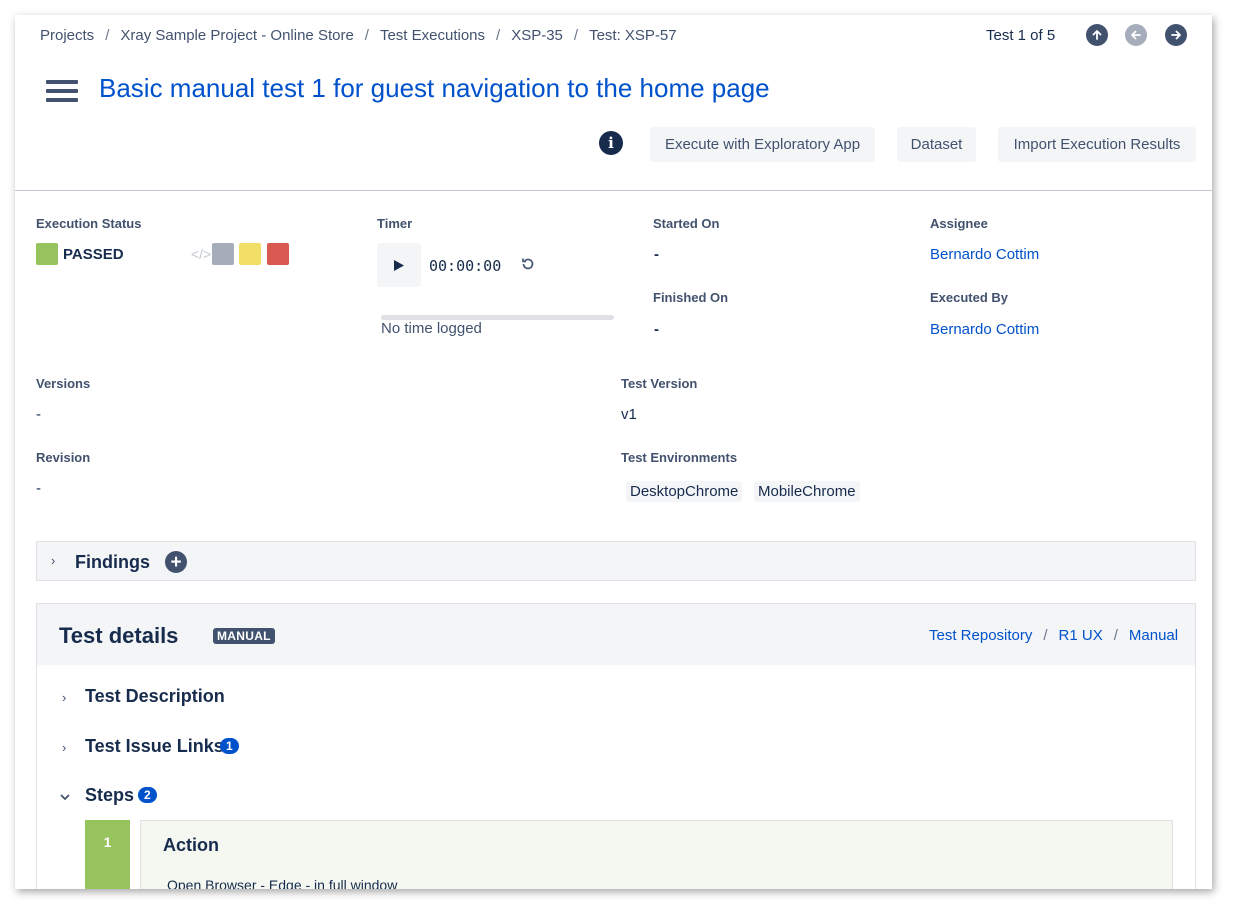 The height and width of the screenshot is (914, 1237). What do you see at coordinates (223, 254) in the screenshot?
I see `status-todo-button` at bounding box center [223, 254].